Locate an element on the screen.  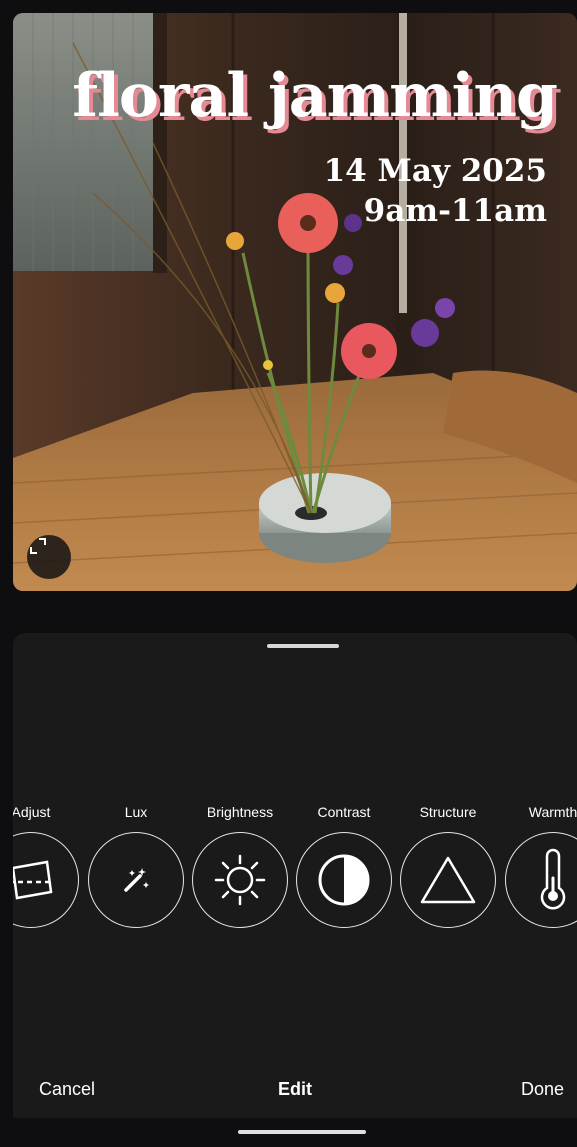
home-indicator is located at coordinates (302, 1132).